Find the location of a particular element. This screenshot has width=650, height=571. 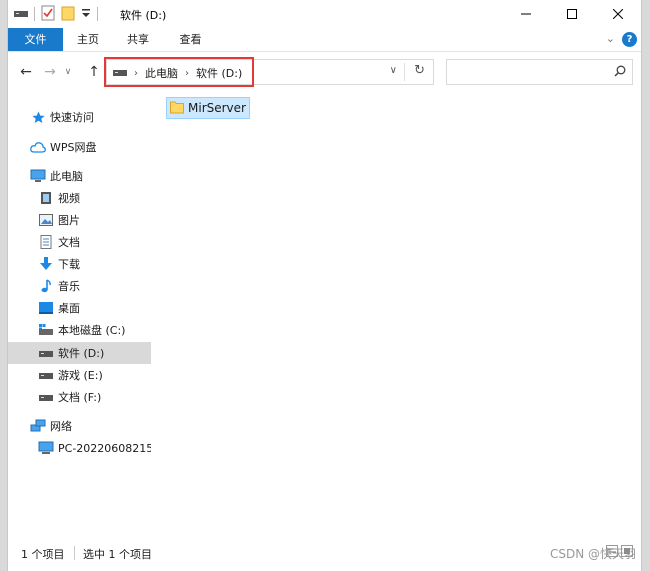

breadcrumb: › 此电脑 › 软件 (D:) is located at coordinates (177, 73).